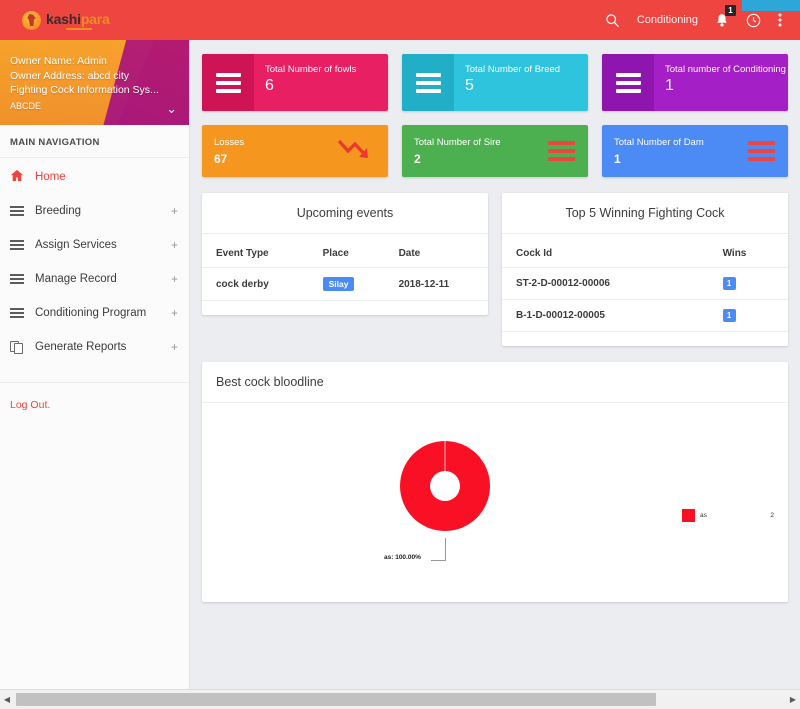 Image resolution: width=800 pixels, height=709 pixels. What do you see at coordinates (645, 315) in the screenshot?
I see `table-row: B-1-D-00012-00005 1` at bounding box center [645, 315].